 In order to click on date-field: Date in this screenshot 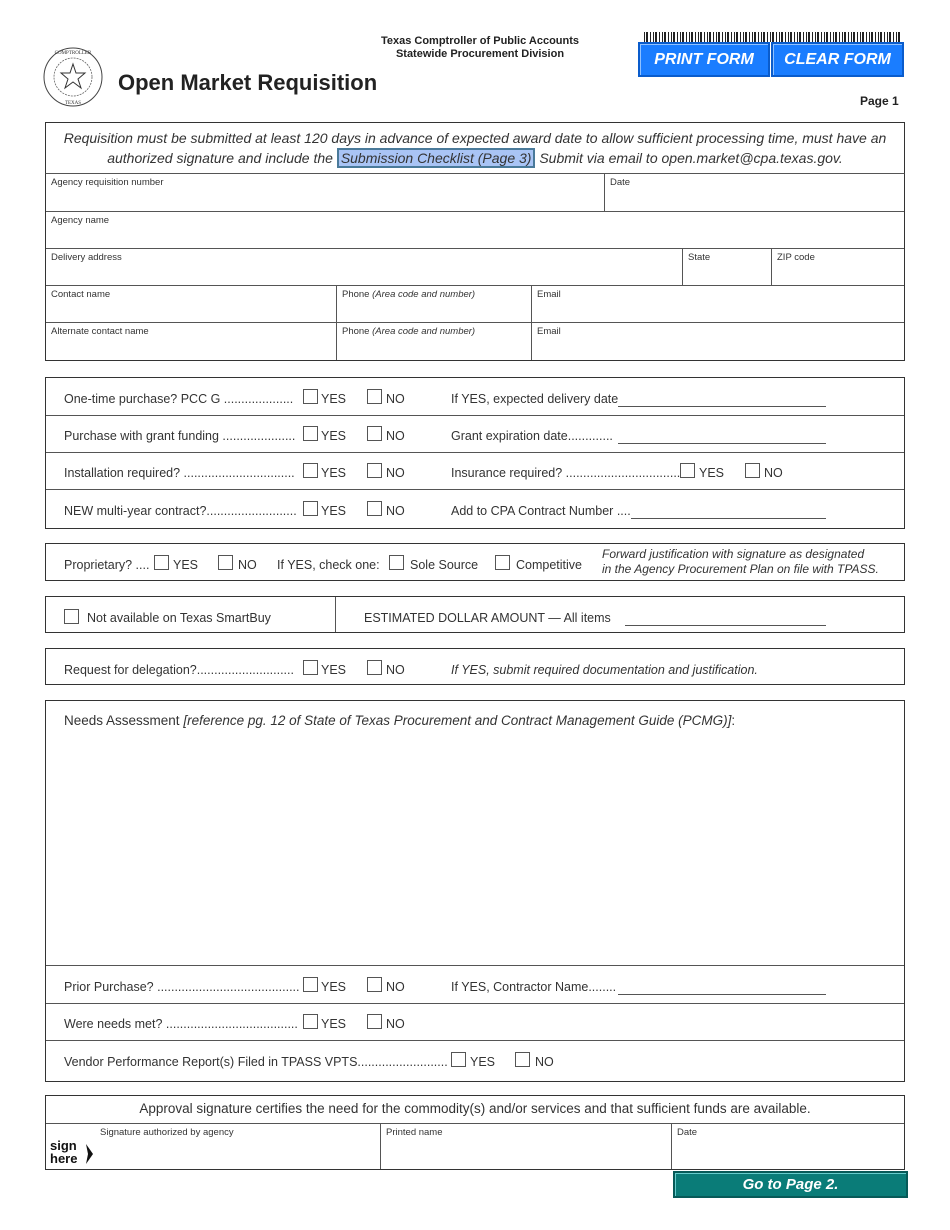, I will do `click(754, 192)`.